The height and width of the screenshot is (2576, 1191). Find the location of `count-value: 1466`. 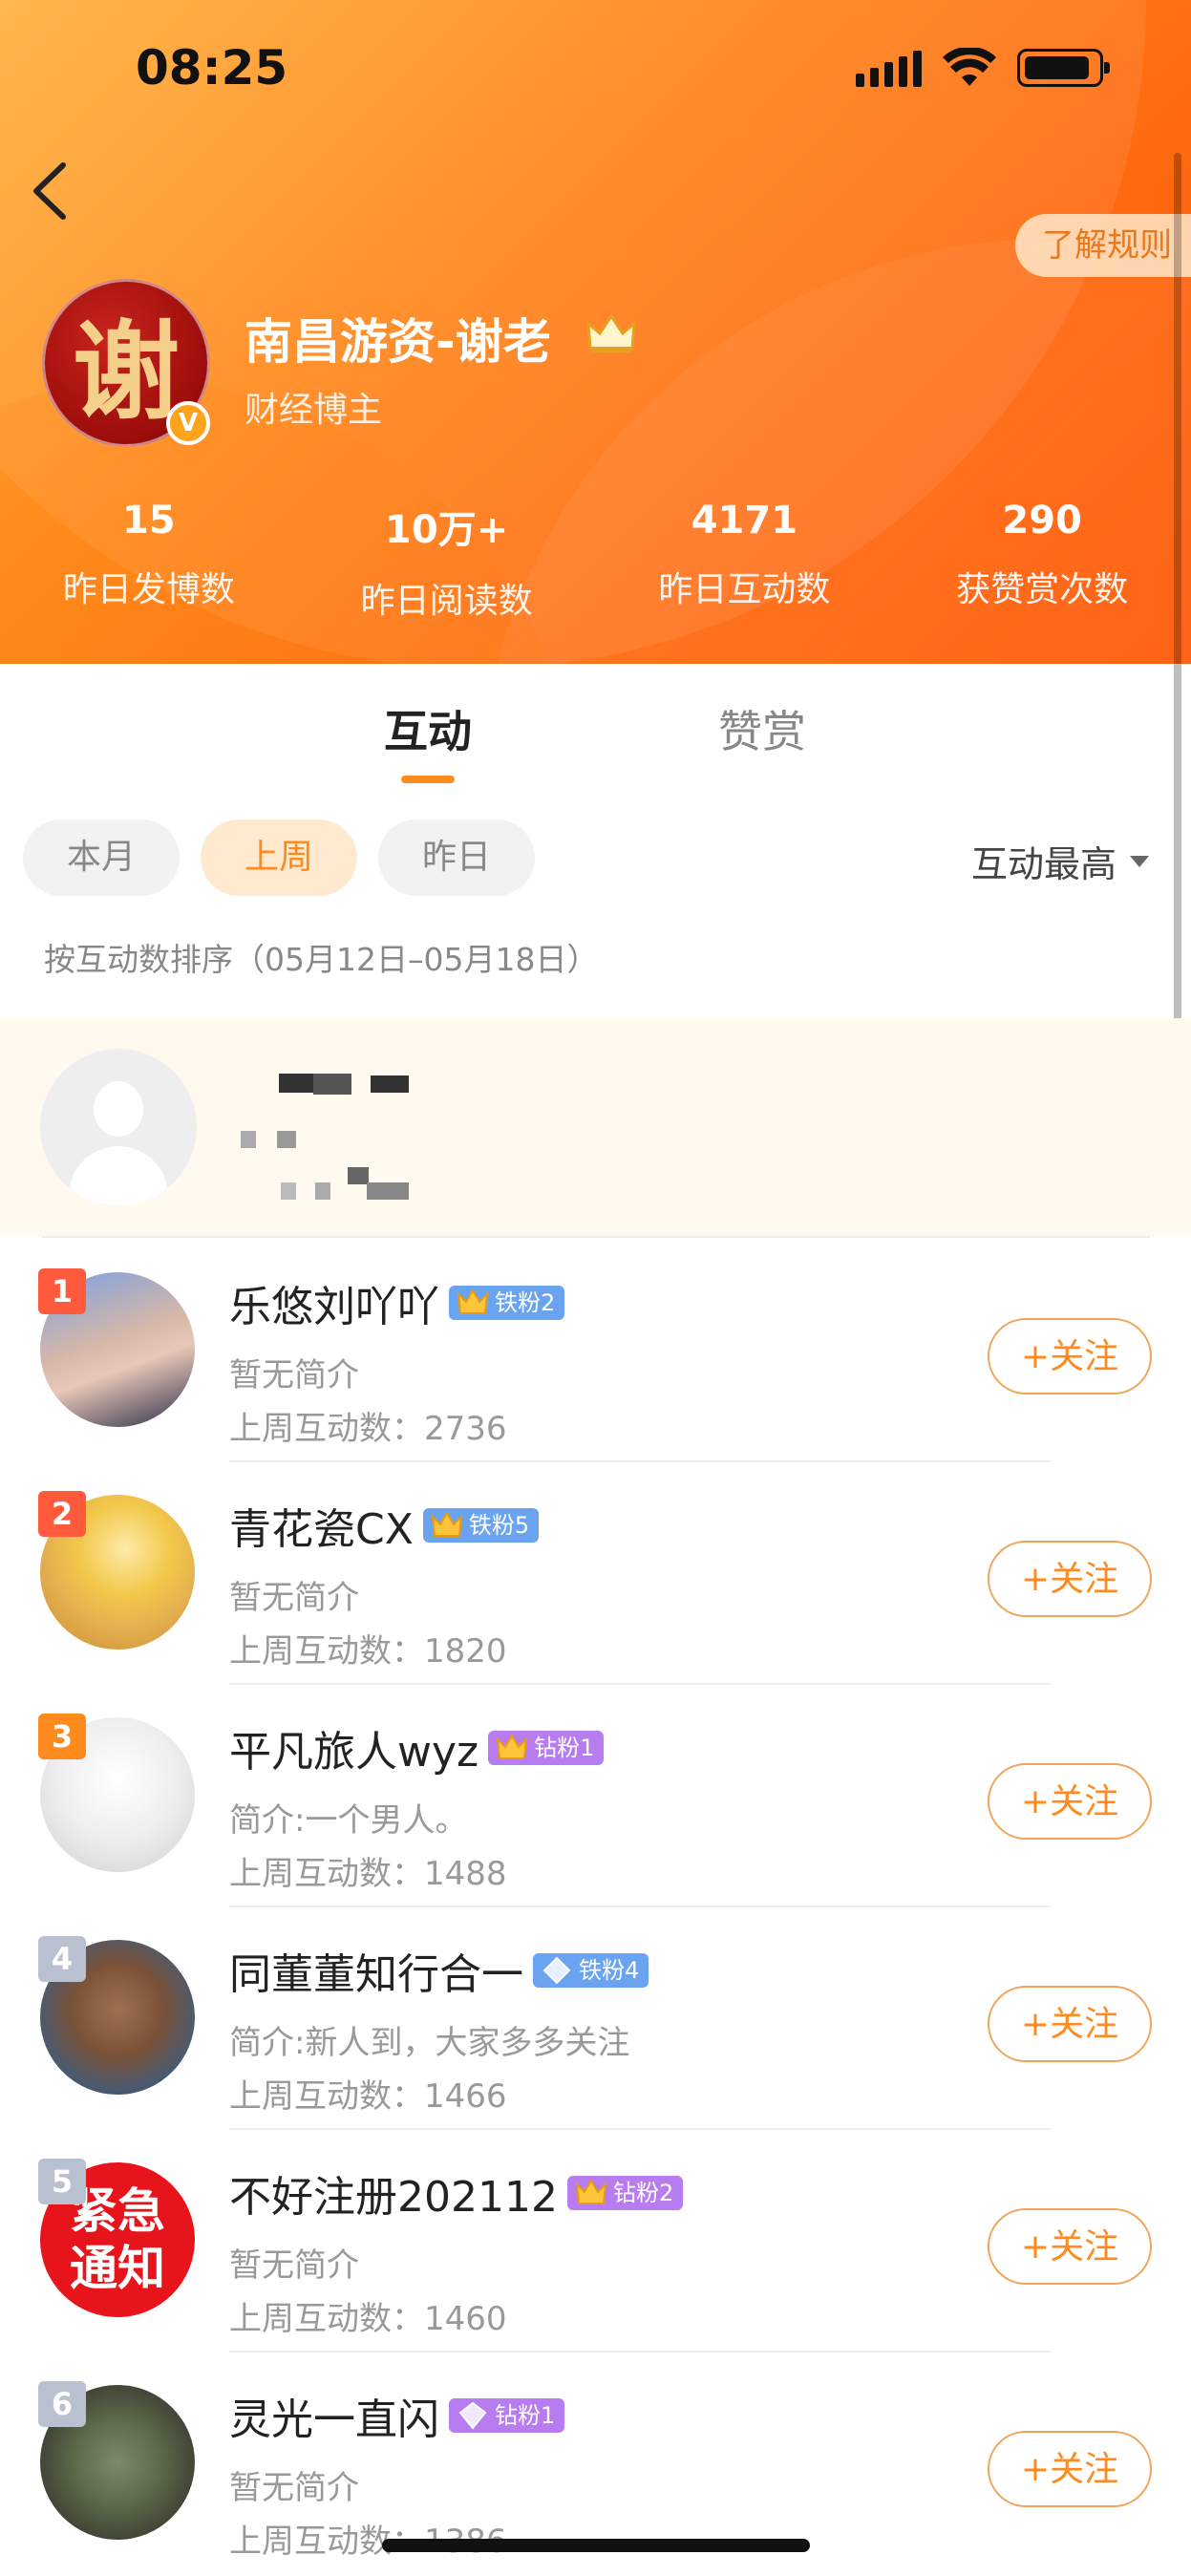

count-value: 1466 is located at coordinates (465, 2096).